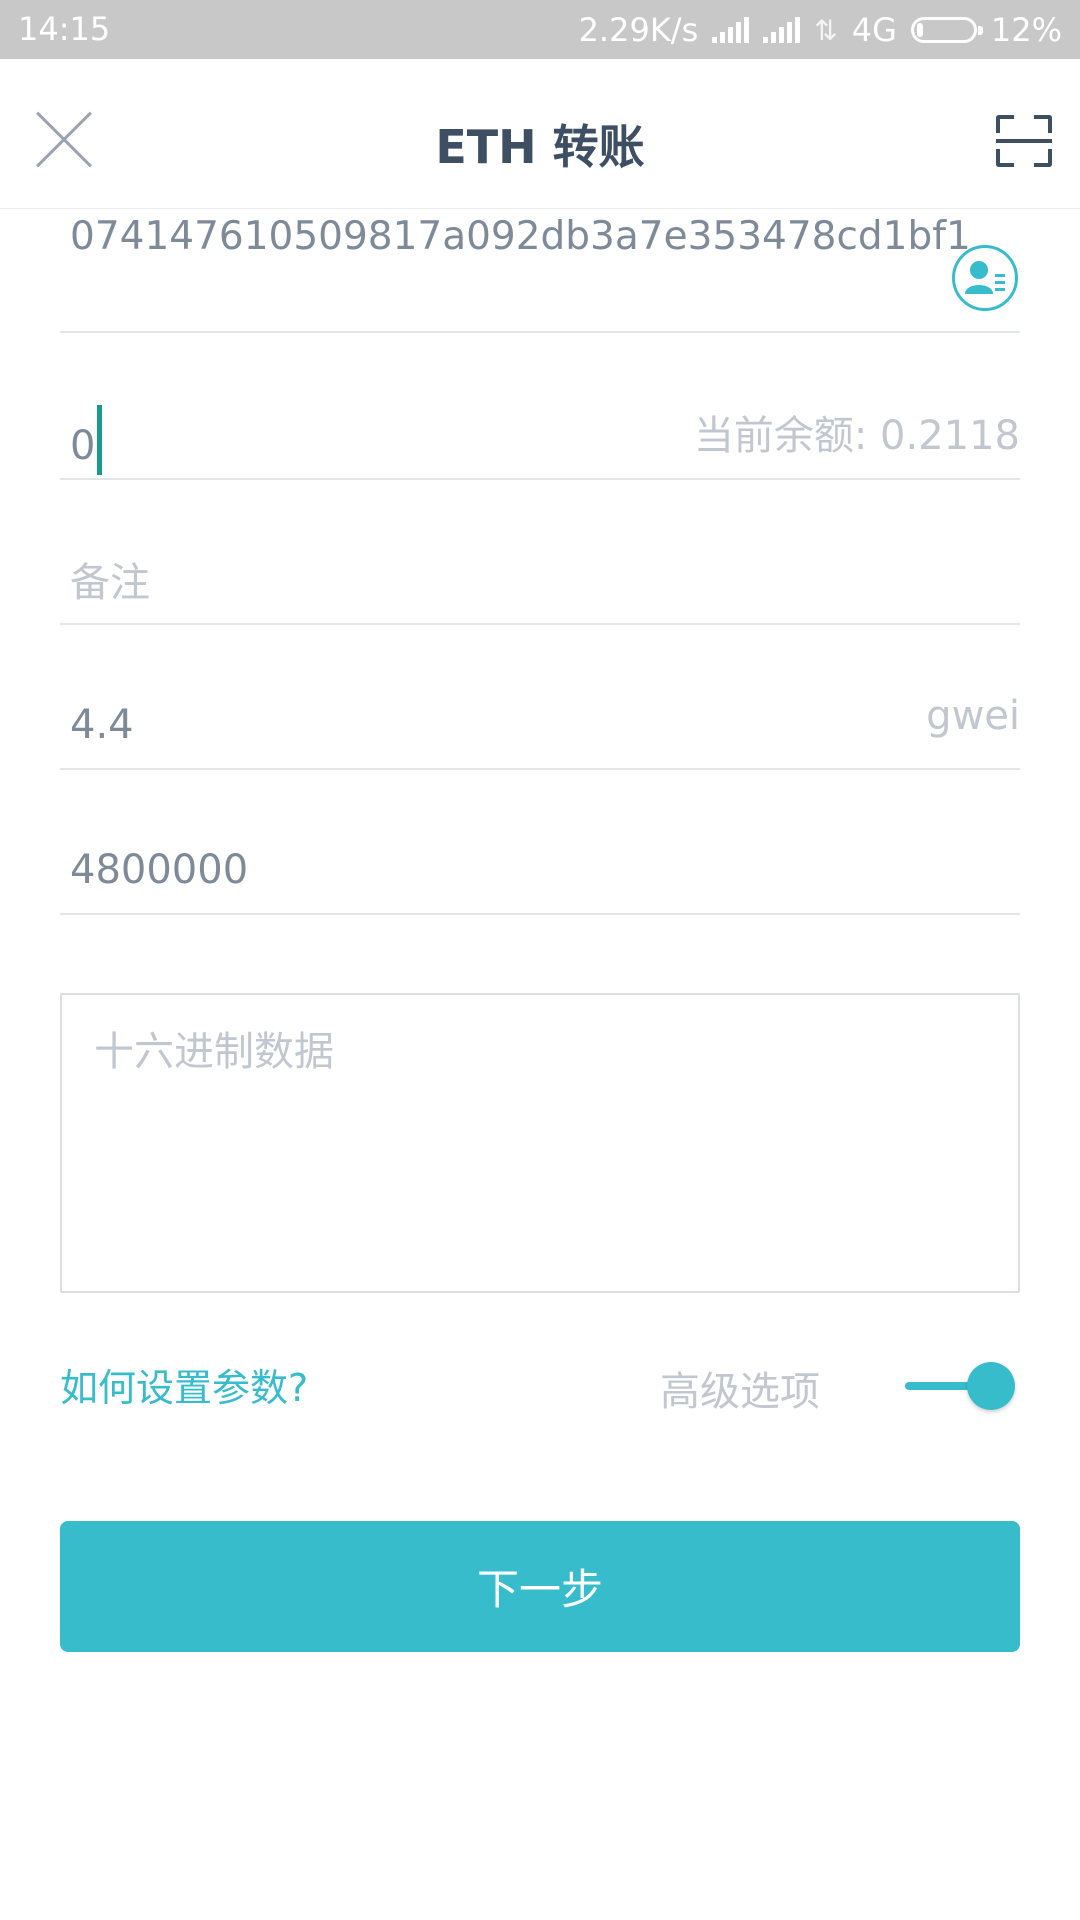  I want to click on amount-field: 0 当前余额: 0.2118, so click(540, 407).